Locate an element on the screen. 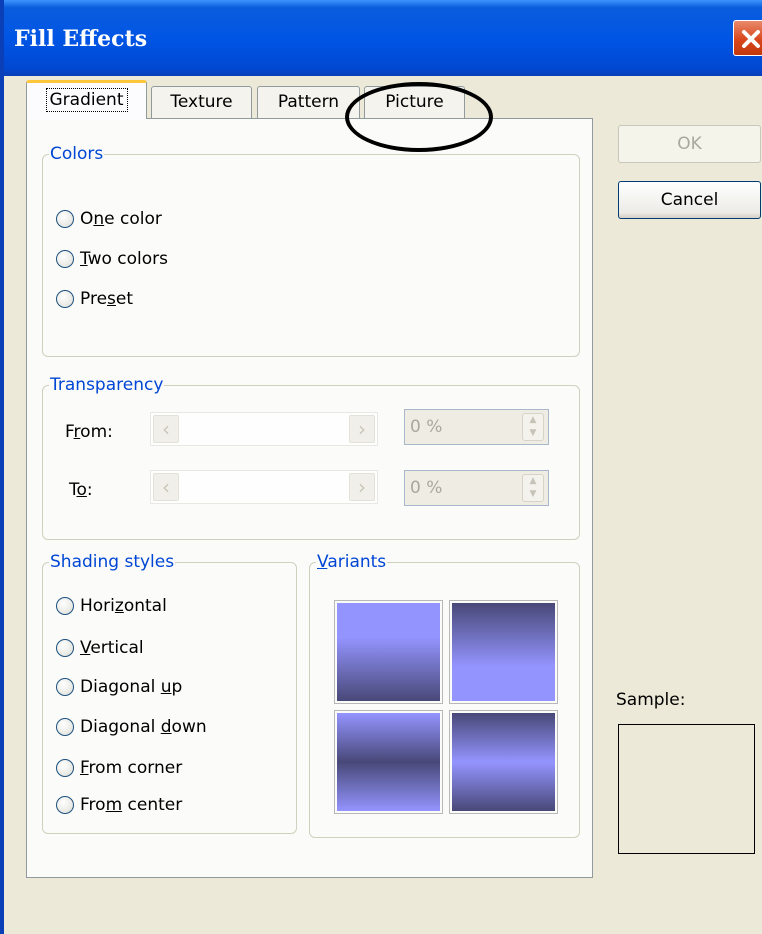  from-label: From: is located at coordinates (89, 432).